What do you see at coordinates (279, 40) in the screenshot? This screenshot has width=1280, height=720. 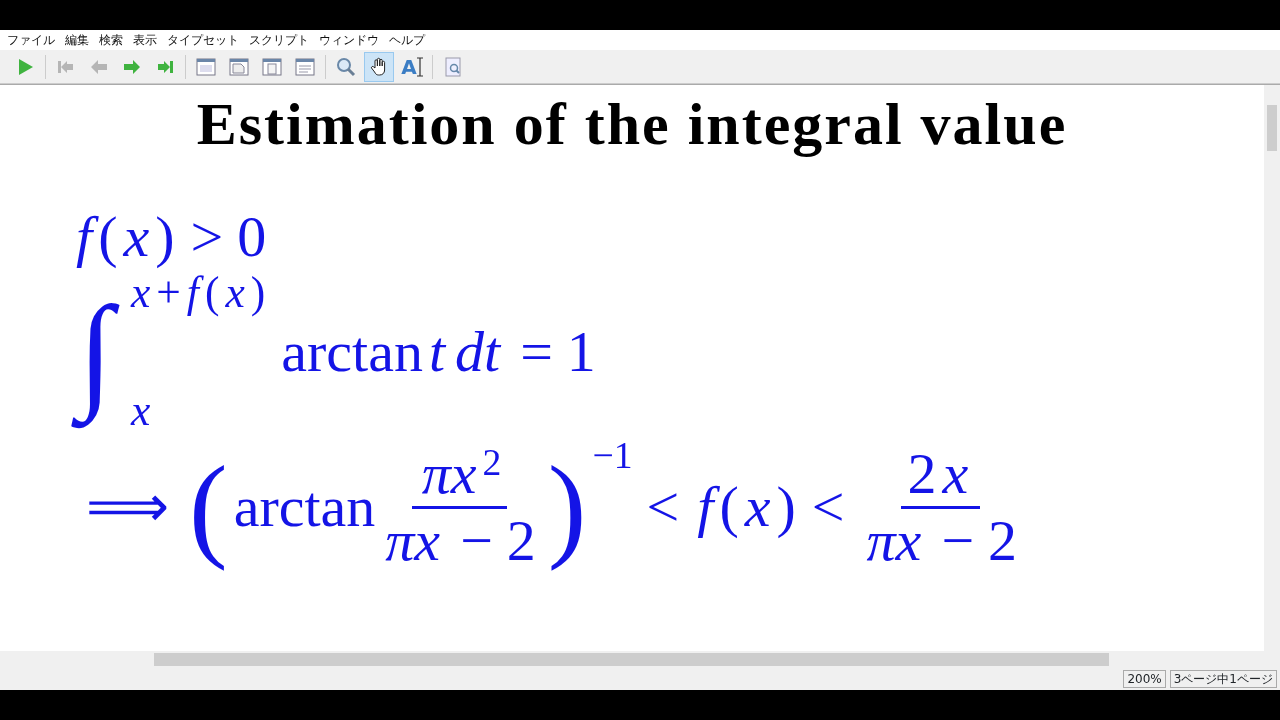 I see `menu-item: スクリプト` at bounding box center [279, 40].